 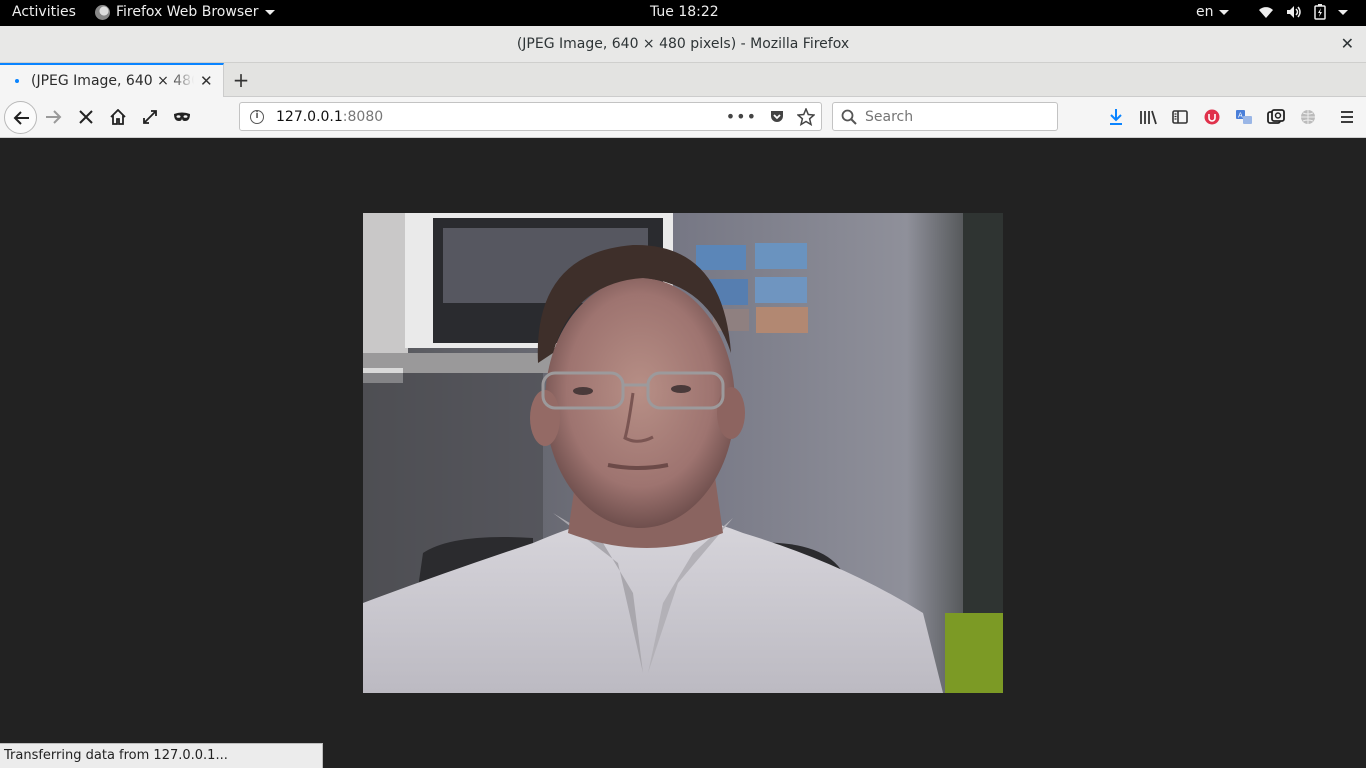 What do you see at coordinates (102, 12) in the screenshot?
I see `firefox-icon` at bounding box center [102, 12].